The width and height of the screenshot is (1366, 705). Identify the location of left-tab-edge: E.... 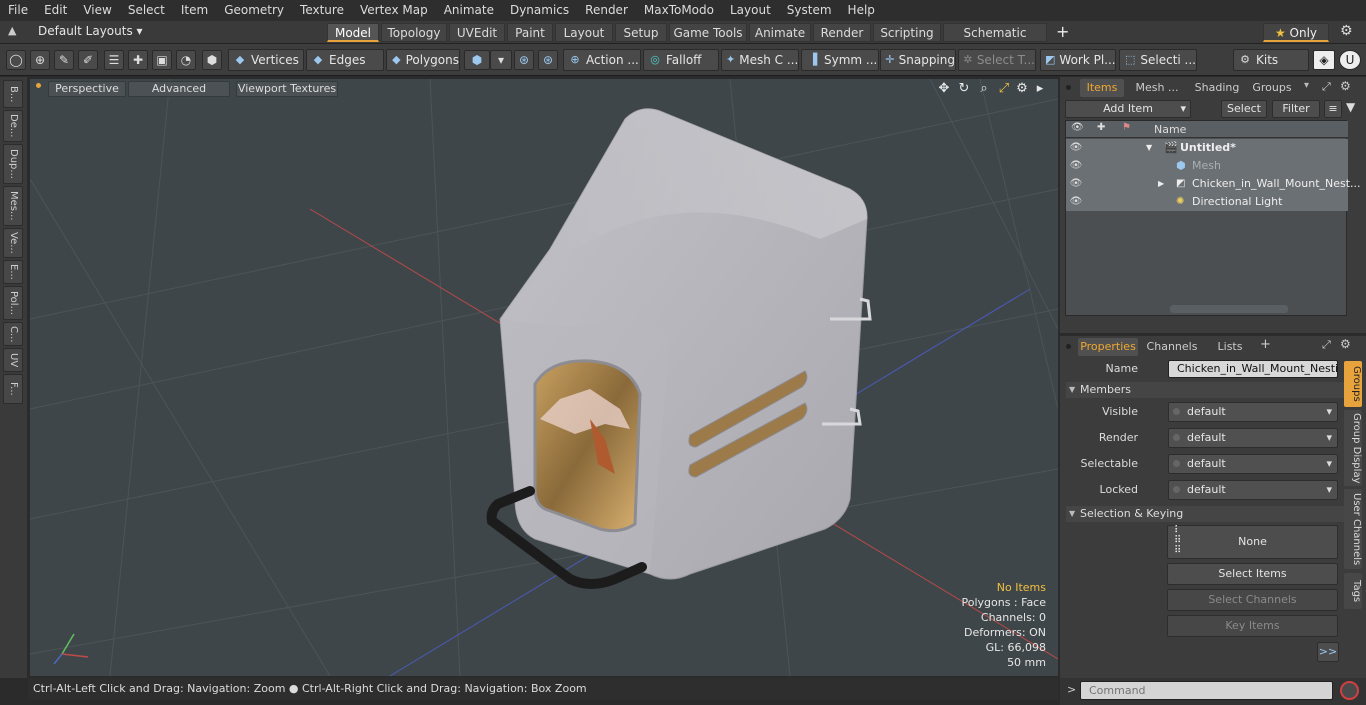
(13, 272).